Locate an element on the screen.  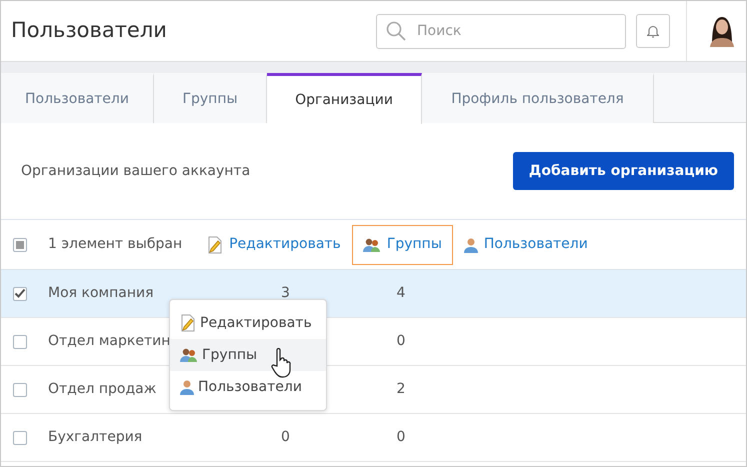
notifications-button is located at coordinates (653, 31).